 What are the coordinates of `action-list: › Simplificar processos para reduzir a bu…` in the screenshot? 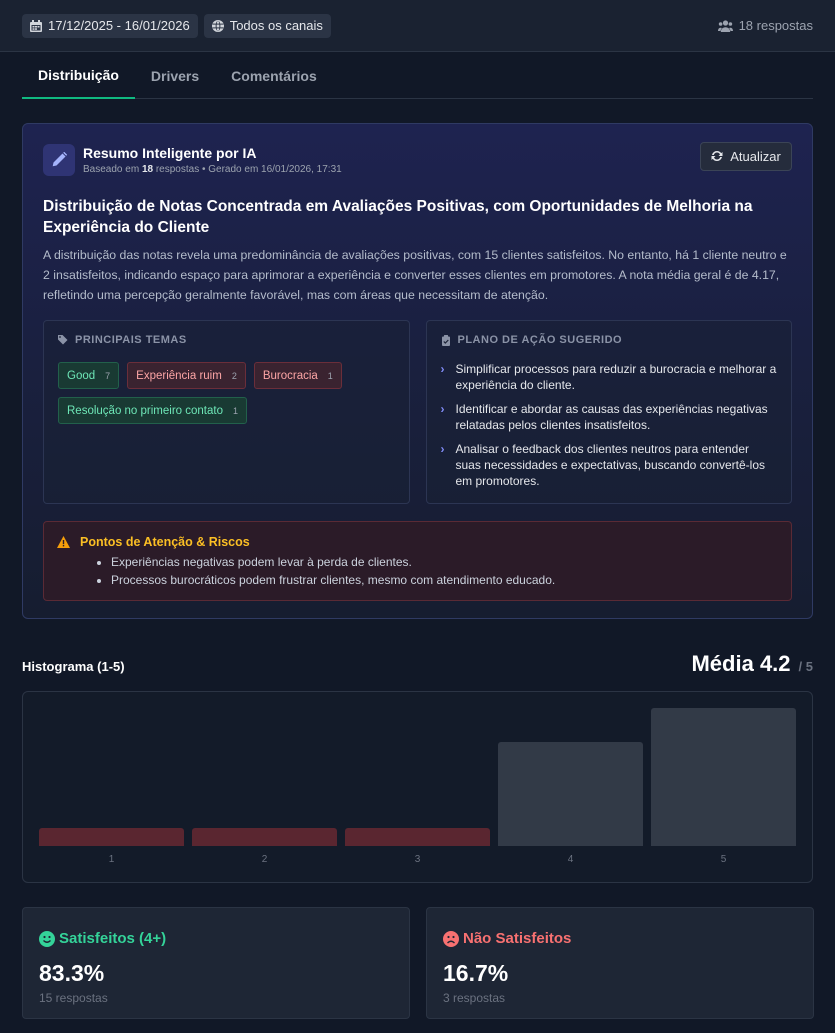 It's located at (609, 425).